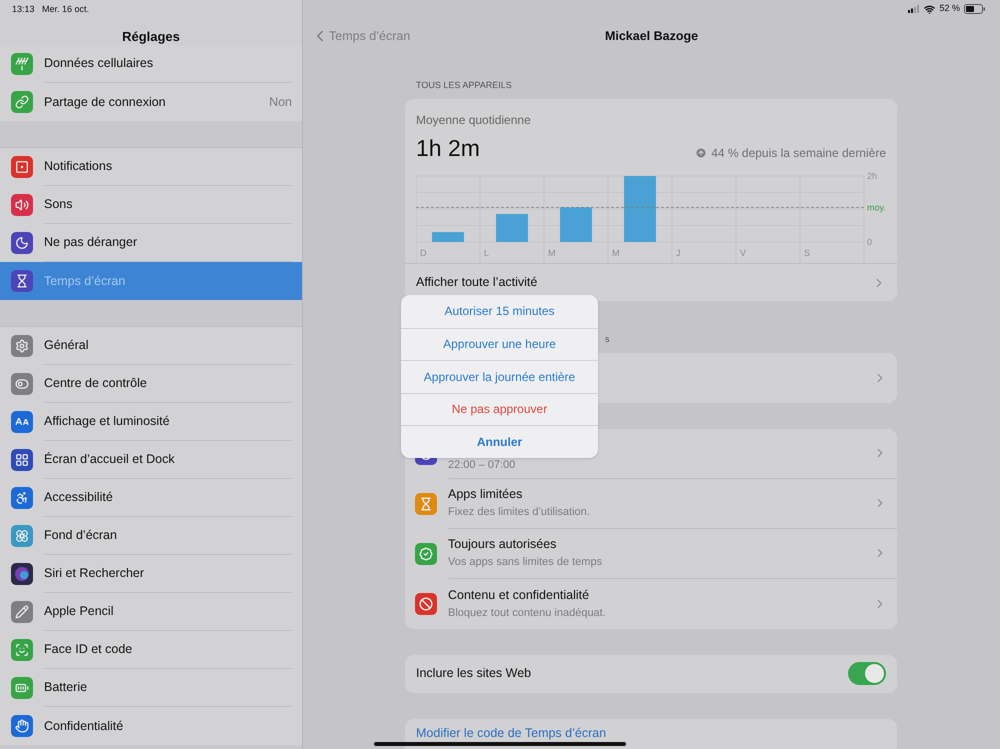  Describe the element at coordinates (651, 36) in the screenshot. I see `page-title: Mickael Bazoge` at that location.